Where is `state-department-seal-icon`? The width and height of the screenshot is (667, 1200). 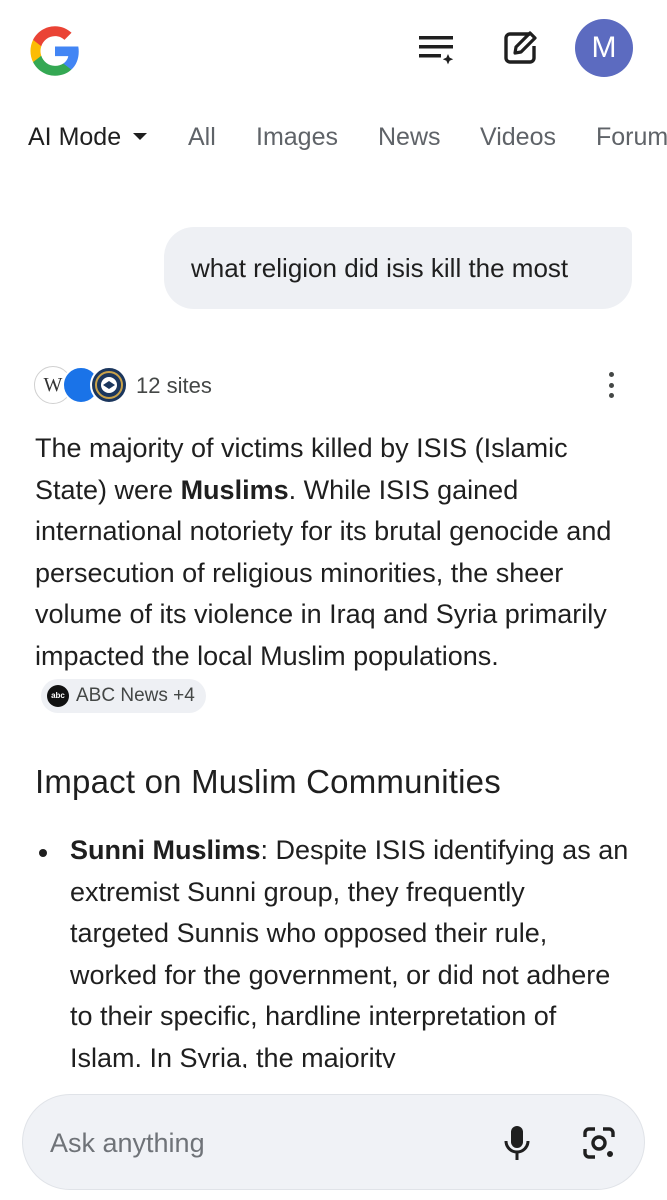 state-department-seal-icon is located at coordinates (109, 385).